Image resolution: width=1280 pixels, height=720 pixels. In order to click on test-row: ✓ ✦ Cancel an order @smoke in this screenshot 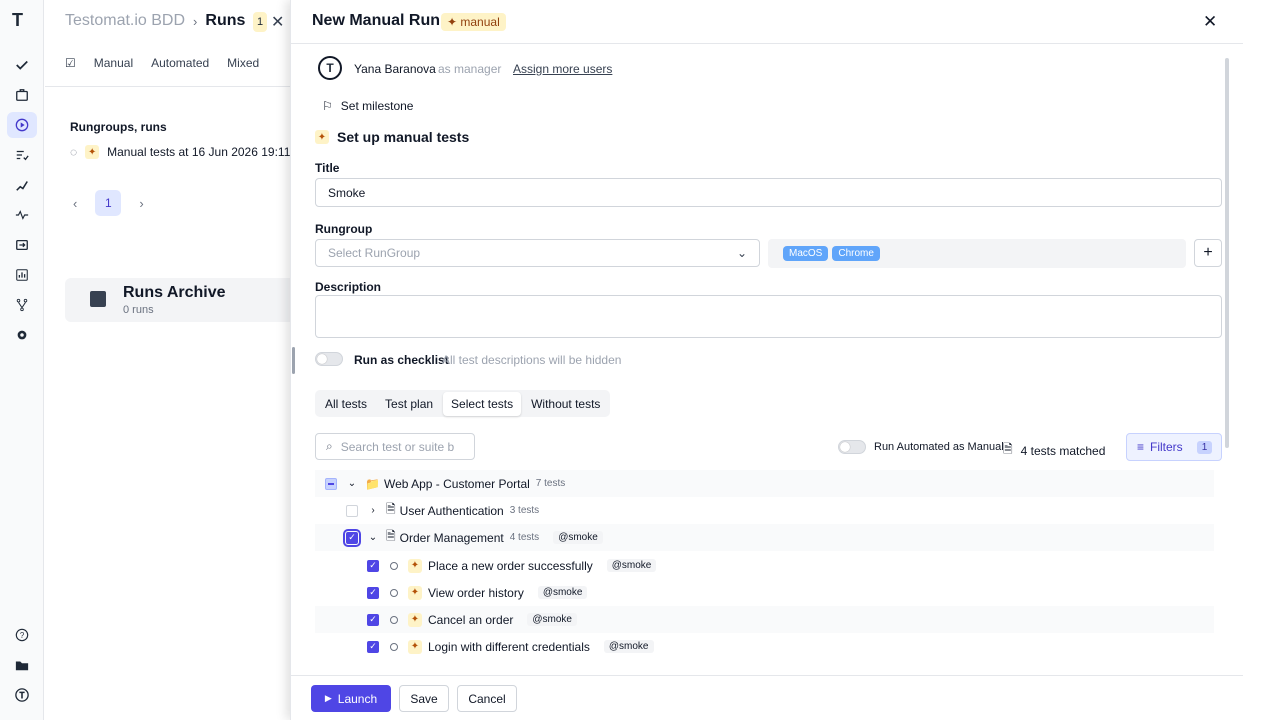, I will do `click(764, 619)`.